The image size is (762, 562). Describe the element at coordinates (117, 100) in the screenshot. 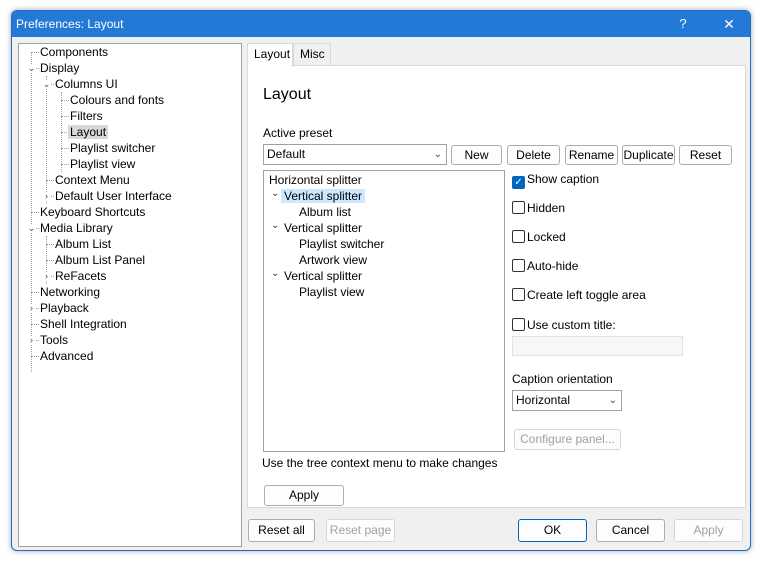

I see `tree-item-colours-and-fonts: Colours and fonts` at that location.